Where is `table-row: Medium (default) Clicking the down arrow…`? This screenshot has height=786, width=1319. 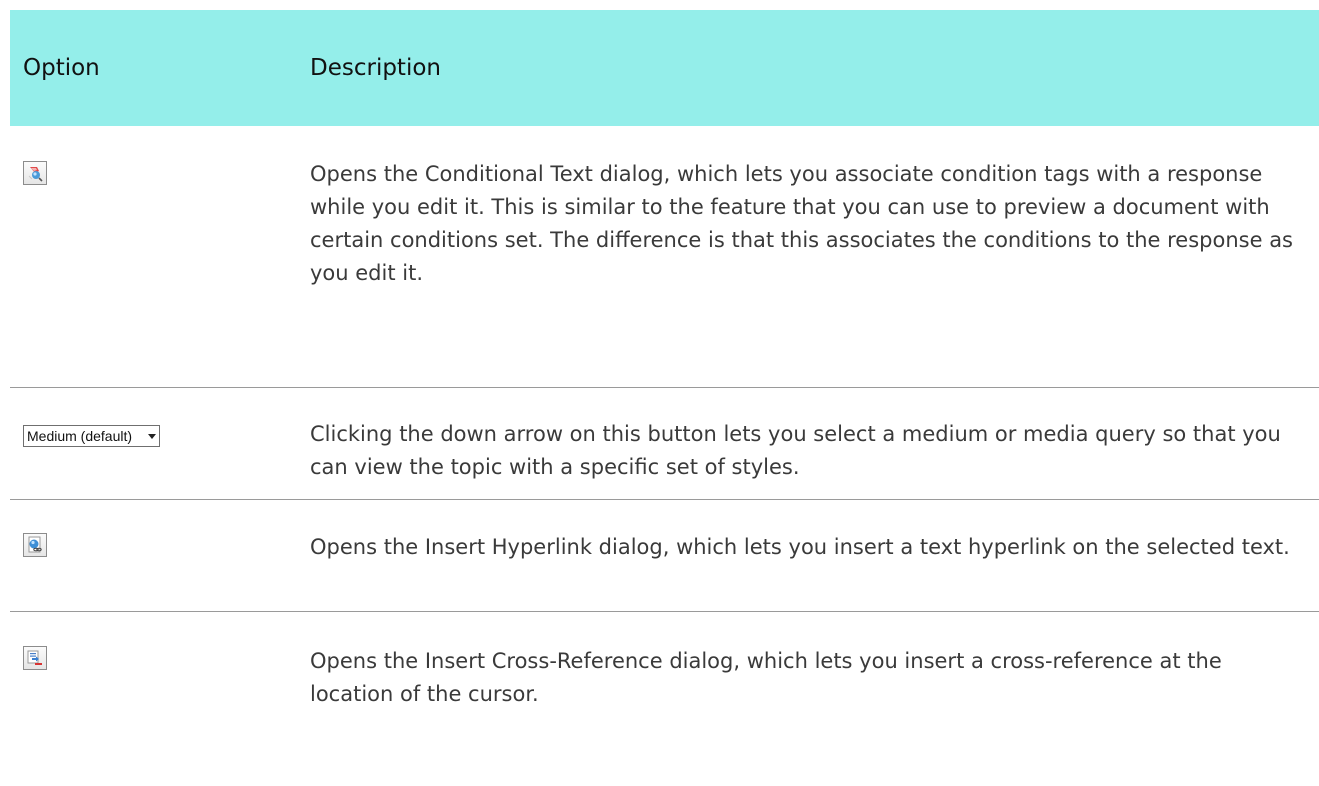 table-row: Medium (default) Clicking the down arrow… is located at coordinates (664, 444).